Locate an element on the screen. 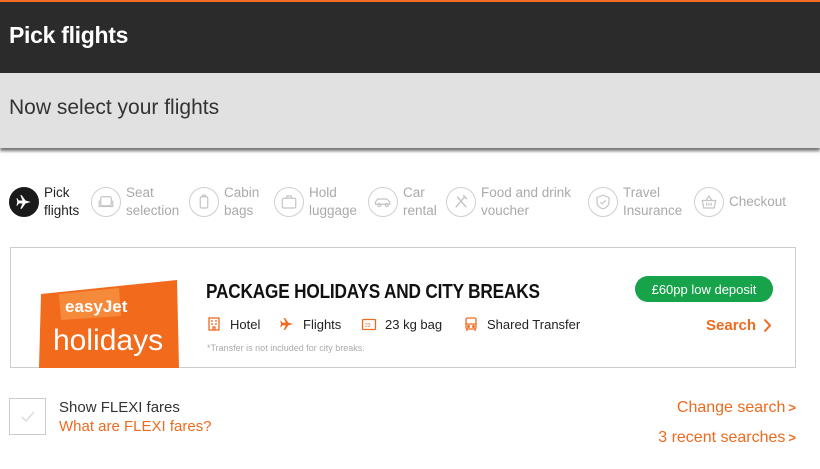 The width and height of the screenshot is (820, 469). svg-text: holidays is located at coordinates (108, 340).